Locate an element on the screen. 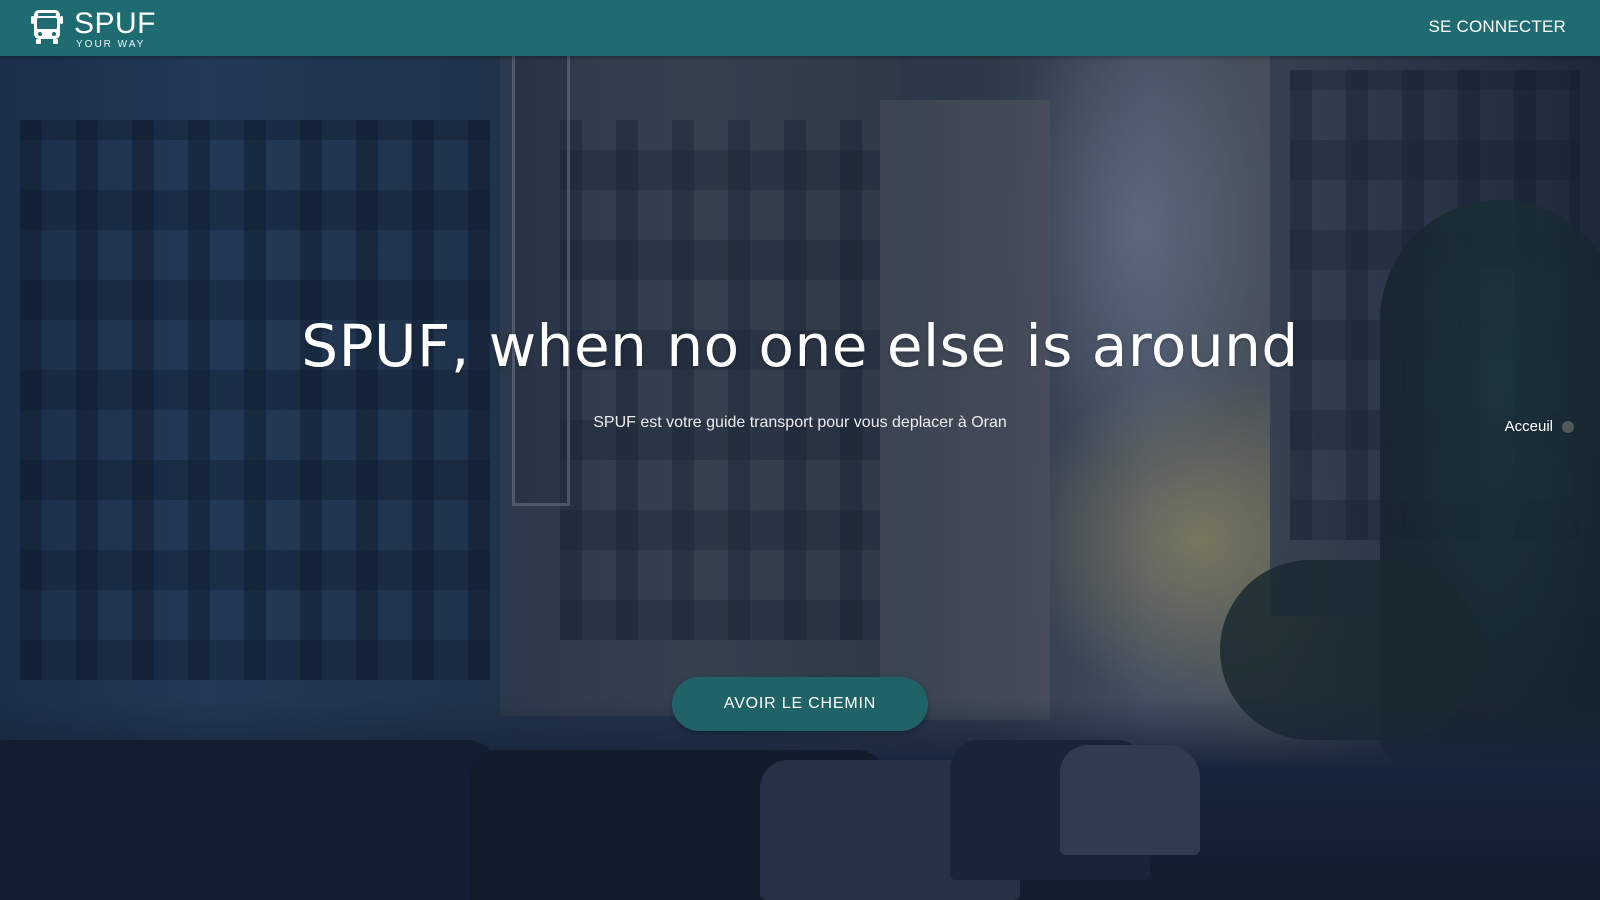 This screenshot has width=1600, height=900. get-route-button: AVOIR LE CHEMIN is located at coordinates (800, 704).